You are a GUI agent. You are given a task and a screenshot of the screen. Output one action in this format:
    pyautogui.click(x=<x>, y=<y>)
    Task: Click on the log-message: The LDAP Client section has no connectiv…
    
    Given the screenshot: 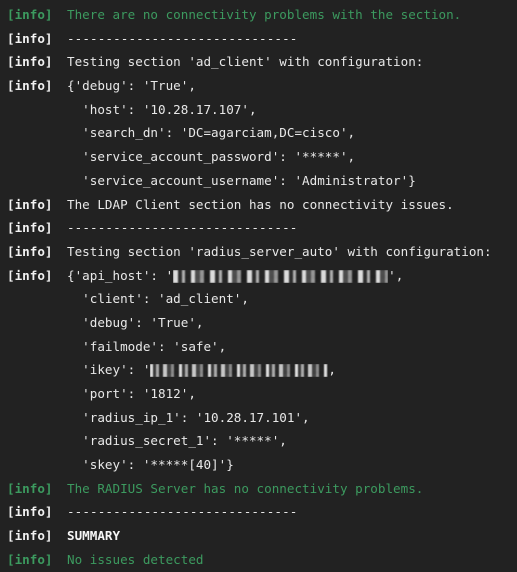 What is the action you would take?
    pyautogui.click(x=260, y=204)
    